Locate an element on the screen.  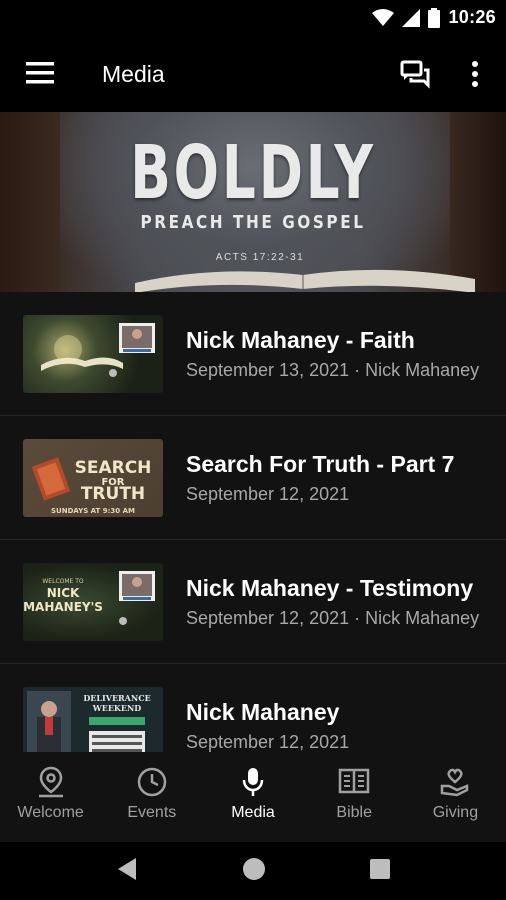
hero-title: BOLDLY is located at coordinates (253, 173).